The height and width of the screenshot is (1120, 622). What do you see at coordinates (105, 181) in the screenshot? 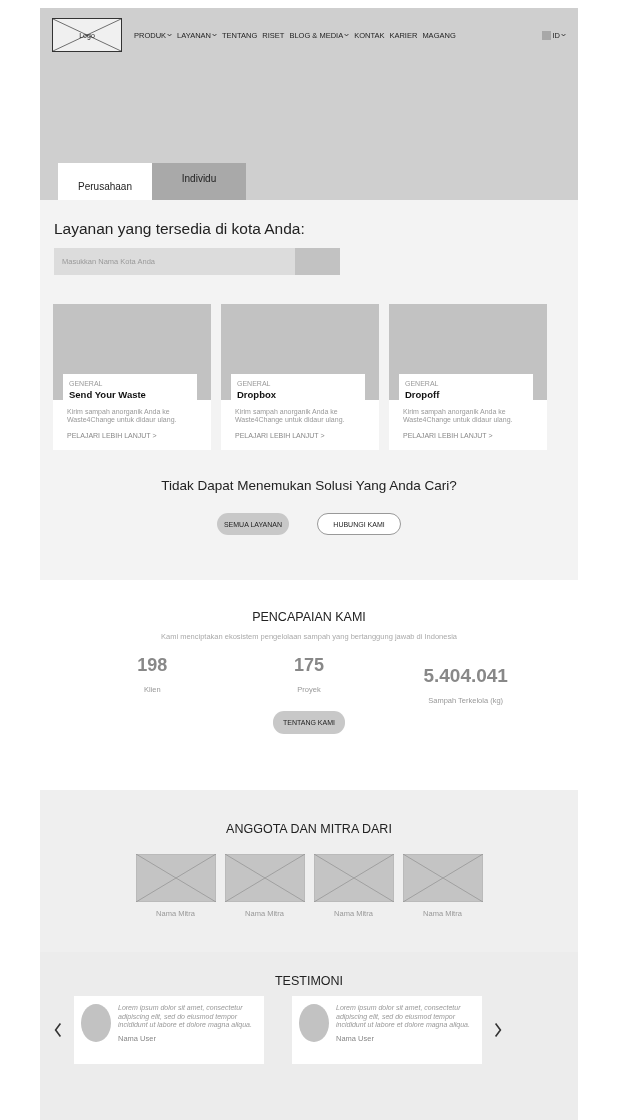
I see `tab: Perusahaan` at bounding box center [105, 181].